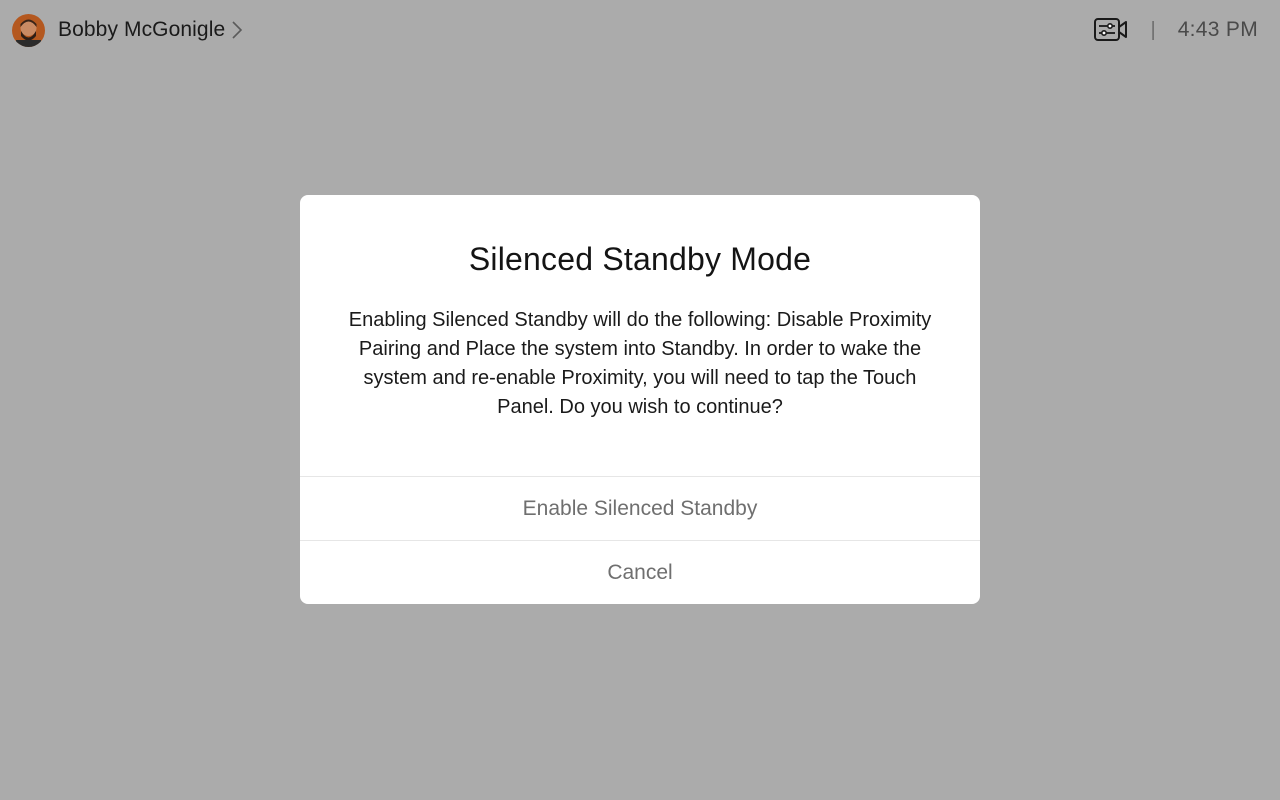 The image size is (1280, 800). What do you see at coordinates (238, 30) in the screenshot?
I see `chevron-right-icon` at bounding box center [238, 30].